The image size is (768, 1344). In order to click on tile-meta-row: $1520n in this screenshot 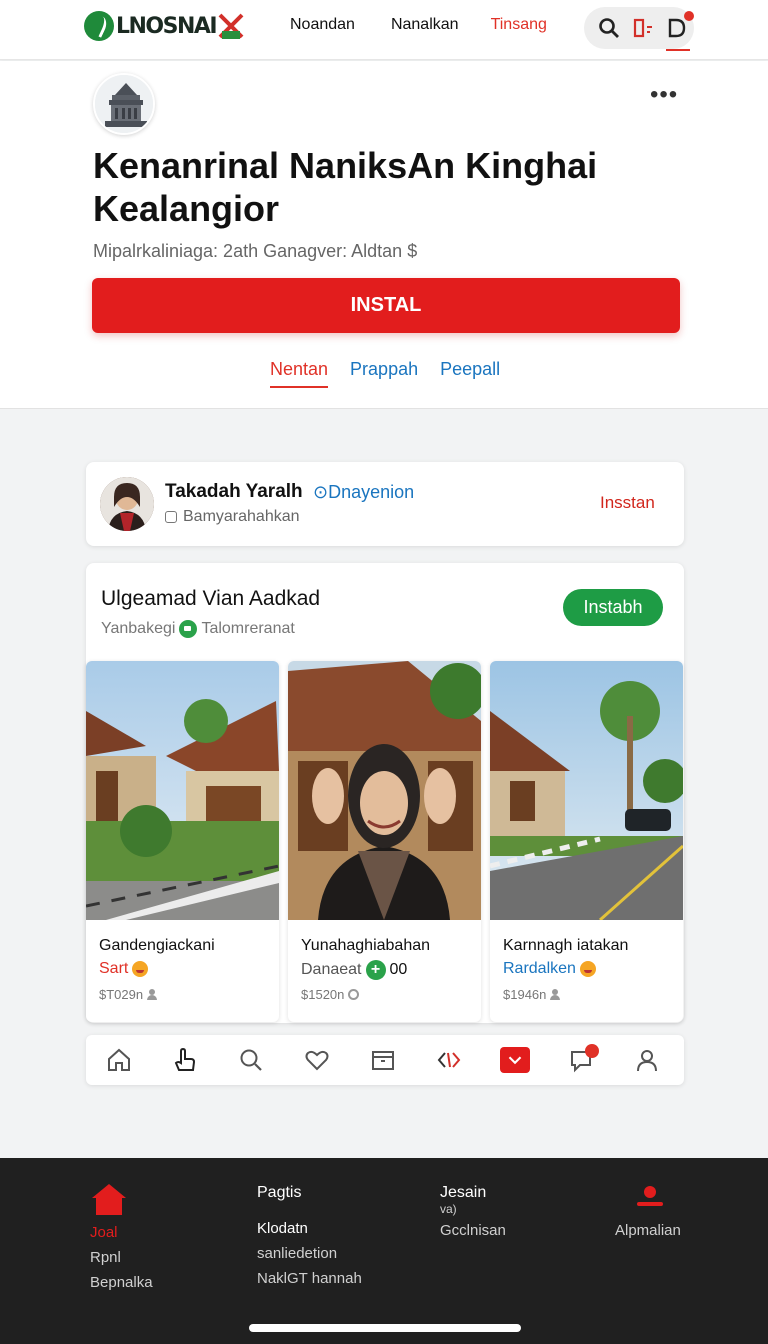, I will do `click(330, 994)`.